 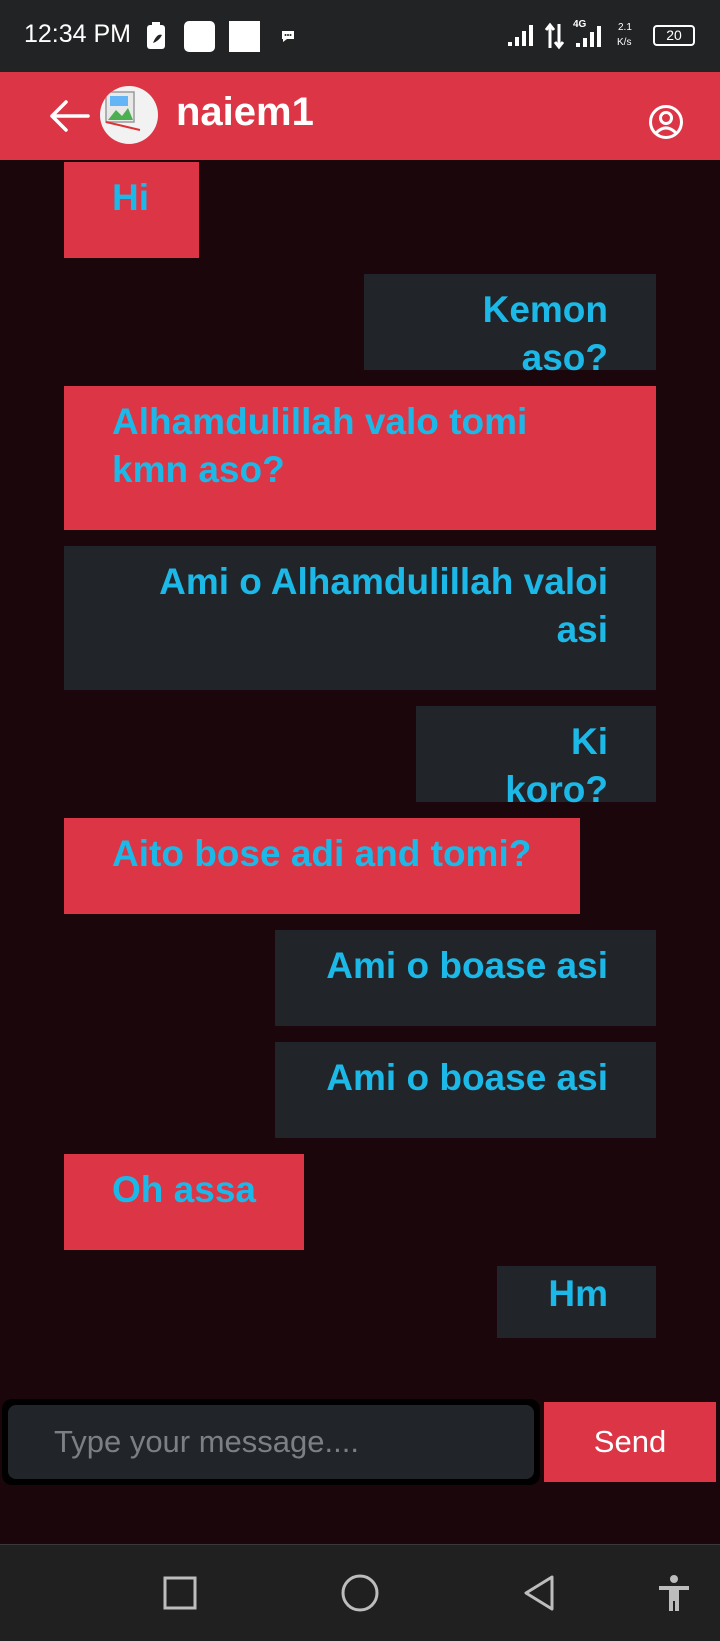 What do you see at coordinates (360, 116) in the screenshot?
I see `chat-header: naiem1` at bounding box center [360, 116].